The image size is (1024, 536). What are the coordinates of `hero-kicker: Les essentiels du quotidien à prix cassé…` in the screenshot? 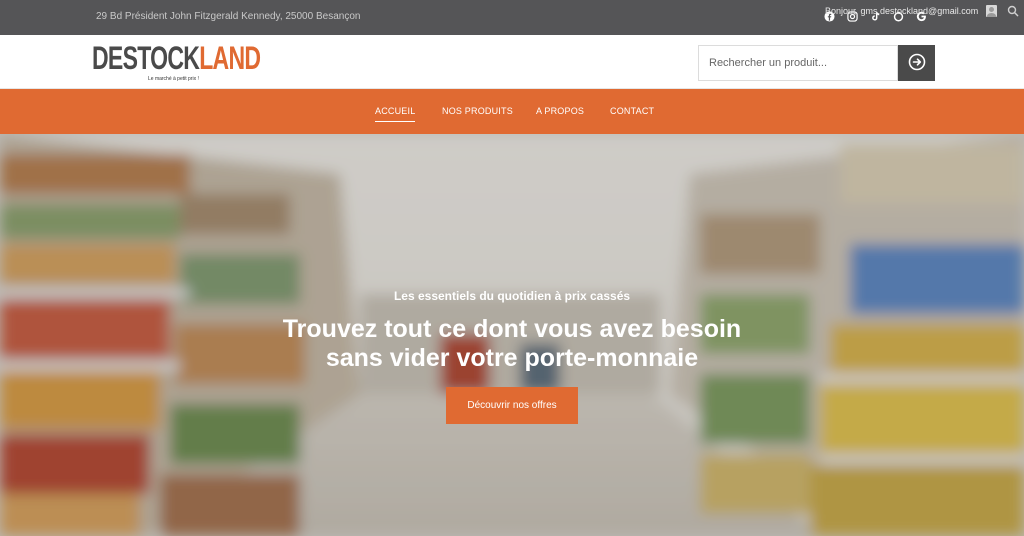 It's located at (512, 296).